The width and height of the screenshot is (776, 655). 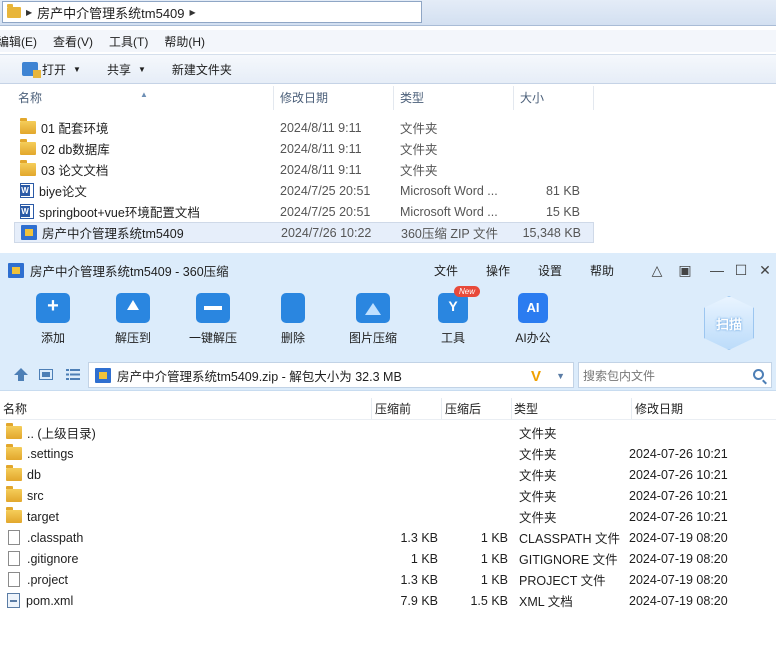 I want to click on feedback-icon: ▣, so click(x=685, y=270).